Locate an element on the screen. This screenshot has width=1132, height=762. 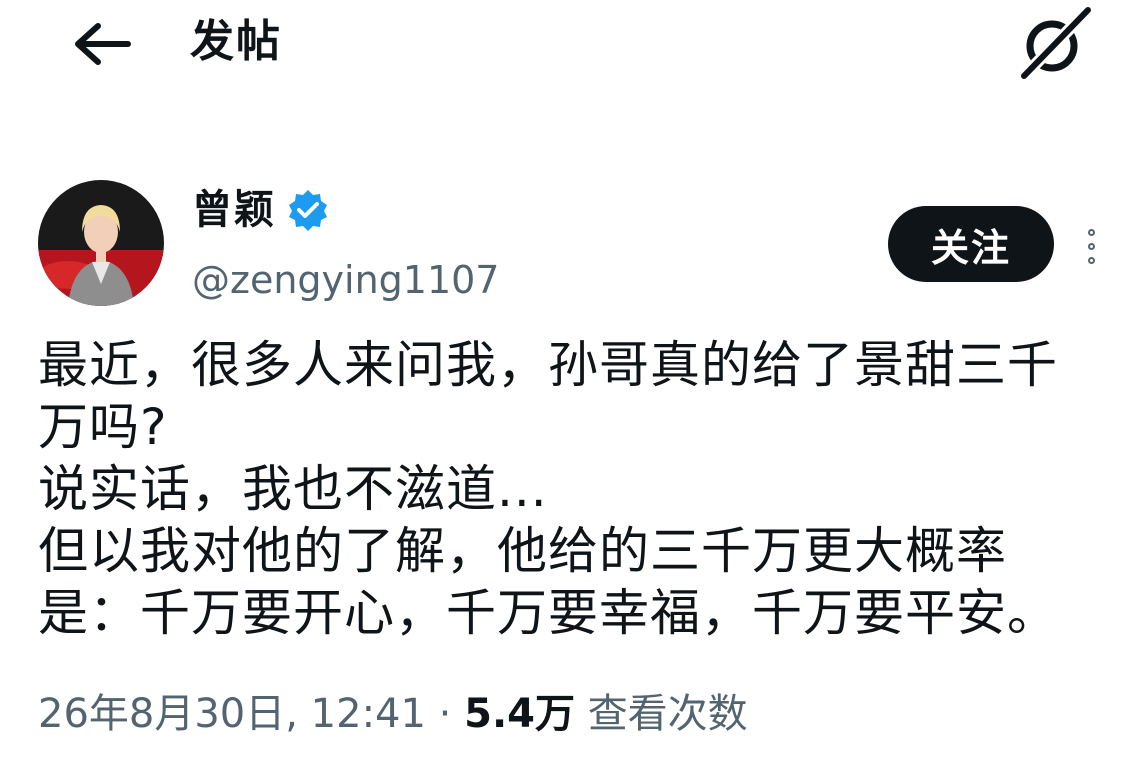
more-options-button is located at coordinates (1091, 246).